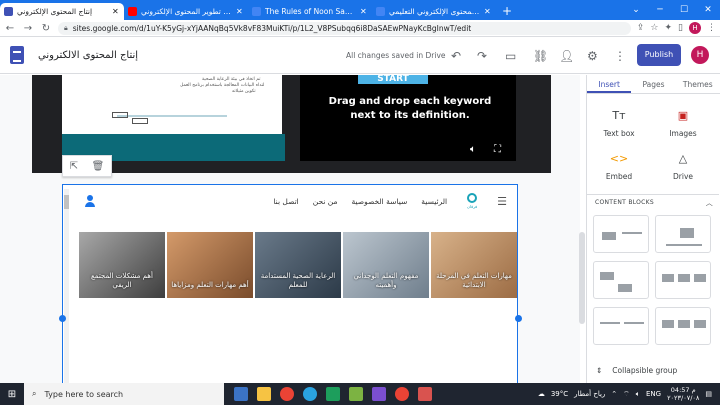 The height and width of the screenshot is (405, 720). I want to click on back-arrow-icon: ←, so click(10, 28).